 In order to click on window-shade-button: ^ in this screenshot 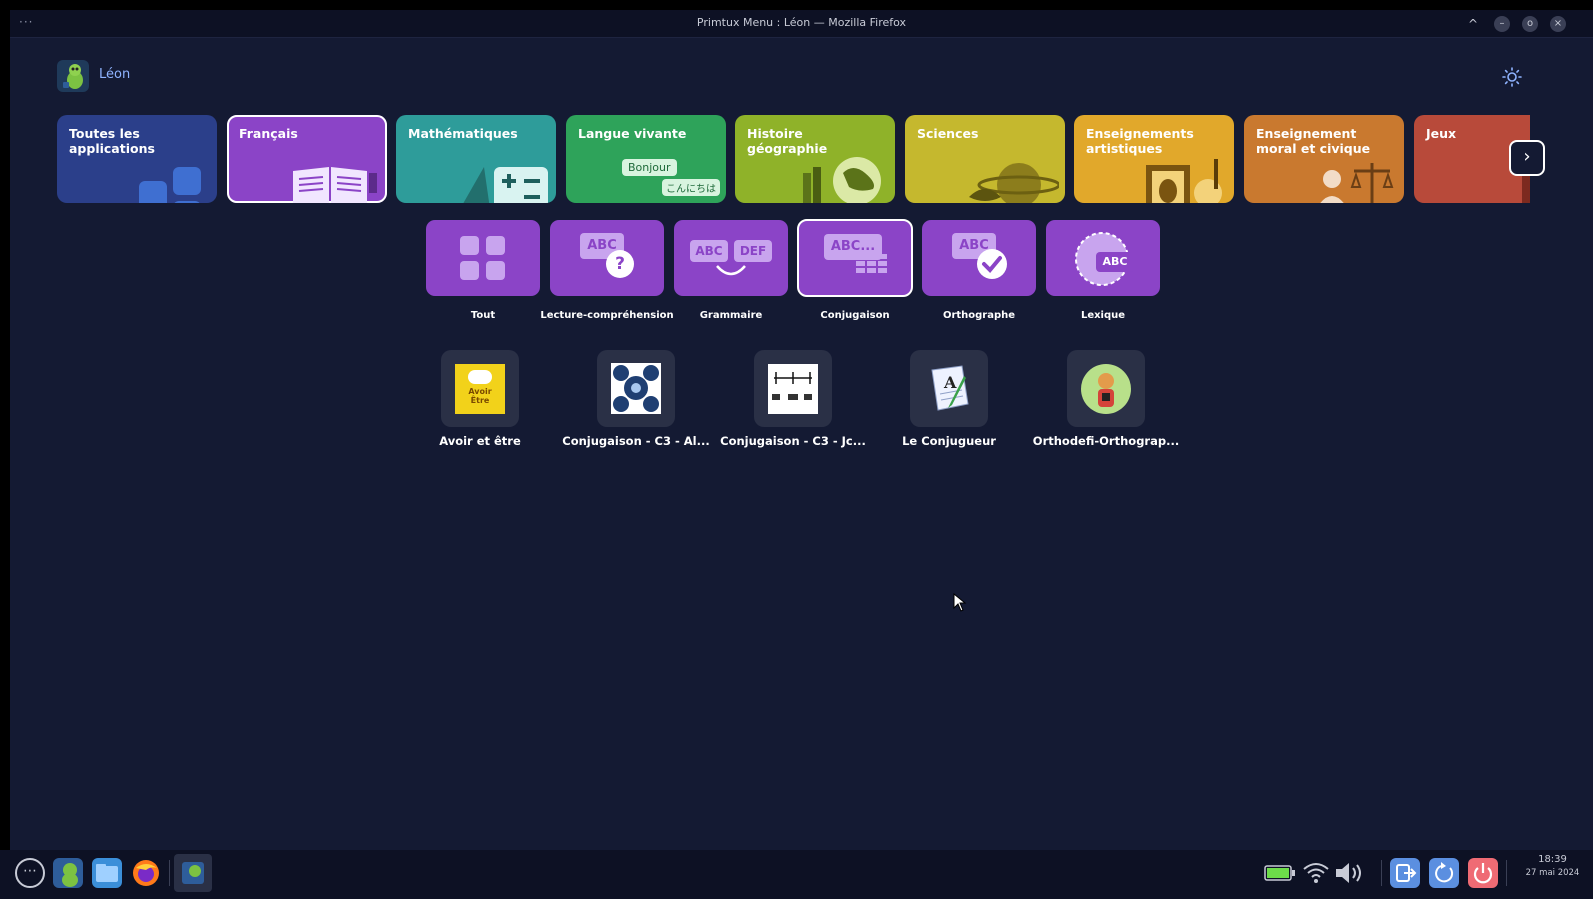, I will do `click(1473, 24)`.